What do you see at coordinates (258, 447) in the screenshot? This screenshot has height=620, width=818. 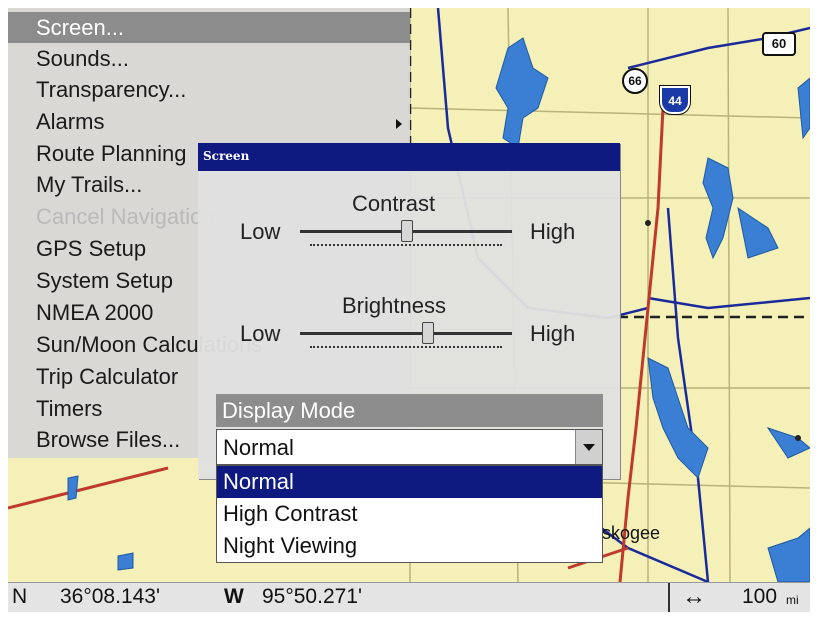 I see `display-mode-value: Normal` at bounding box center [258, 447].